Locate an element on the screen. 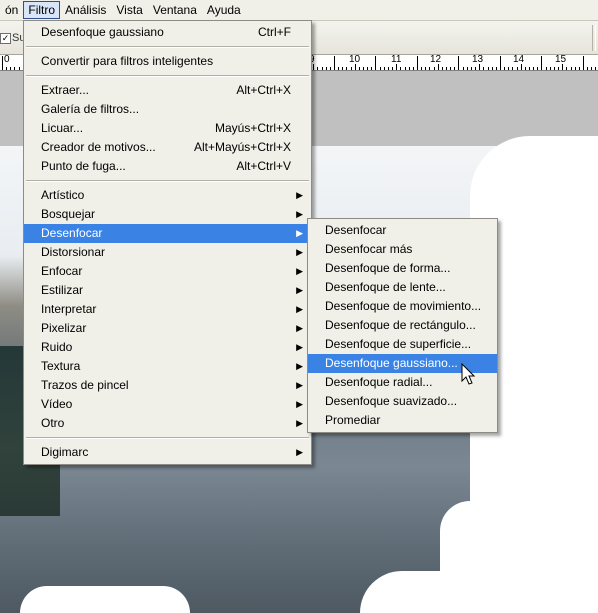  submenu-item-blur-more: Desenfocar más is located at coordinates (402, 249).